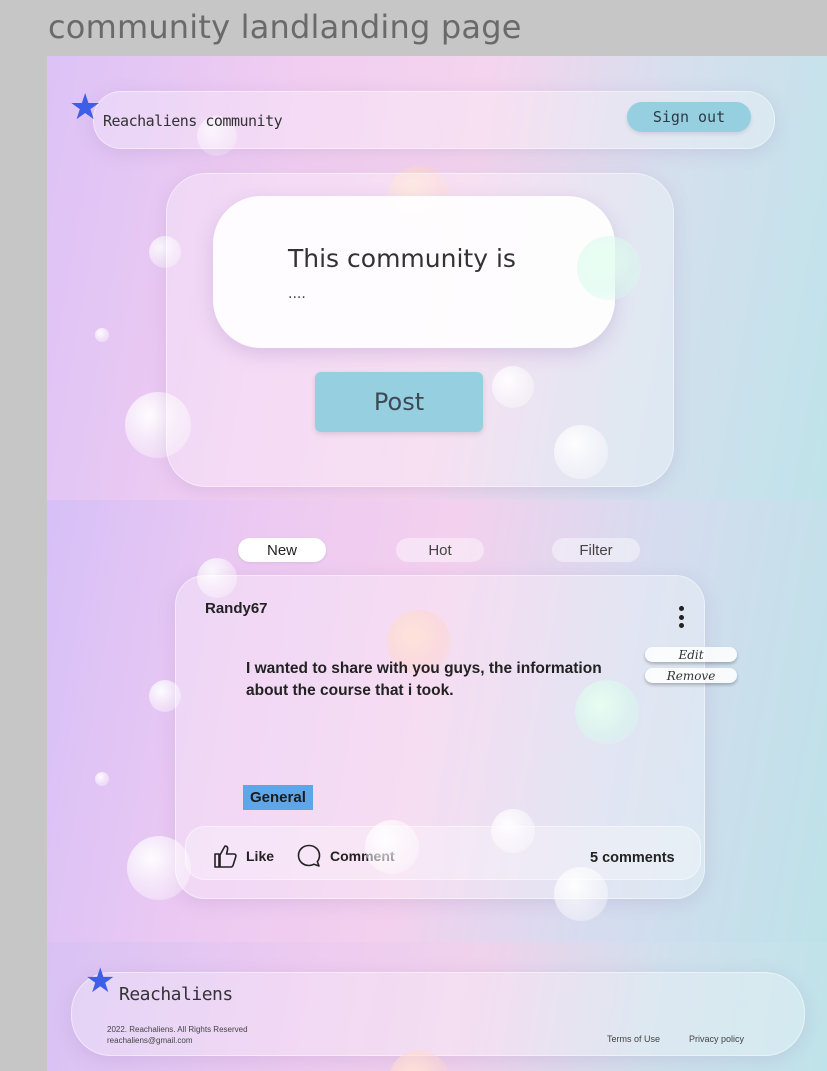 The image size is (827, 1071). What do you see at coordinates (402, 258) in the screenshot?
I see `compose-prompt-text: This community is` at bounding box center [402, 258].